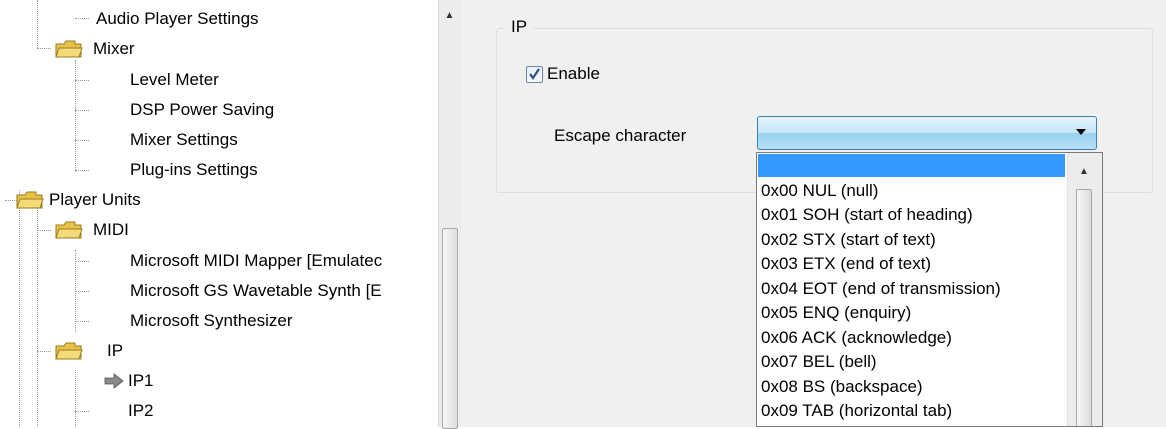  Describe the element at coordinates (848, 240) in the screenshot. I see `dropdown-option: 0x02 STX (start of text)` at that location.